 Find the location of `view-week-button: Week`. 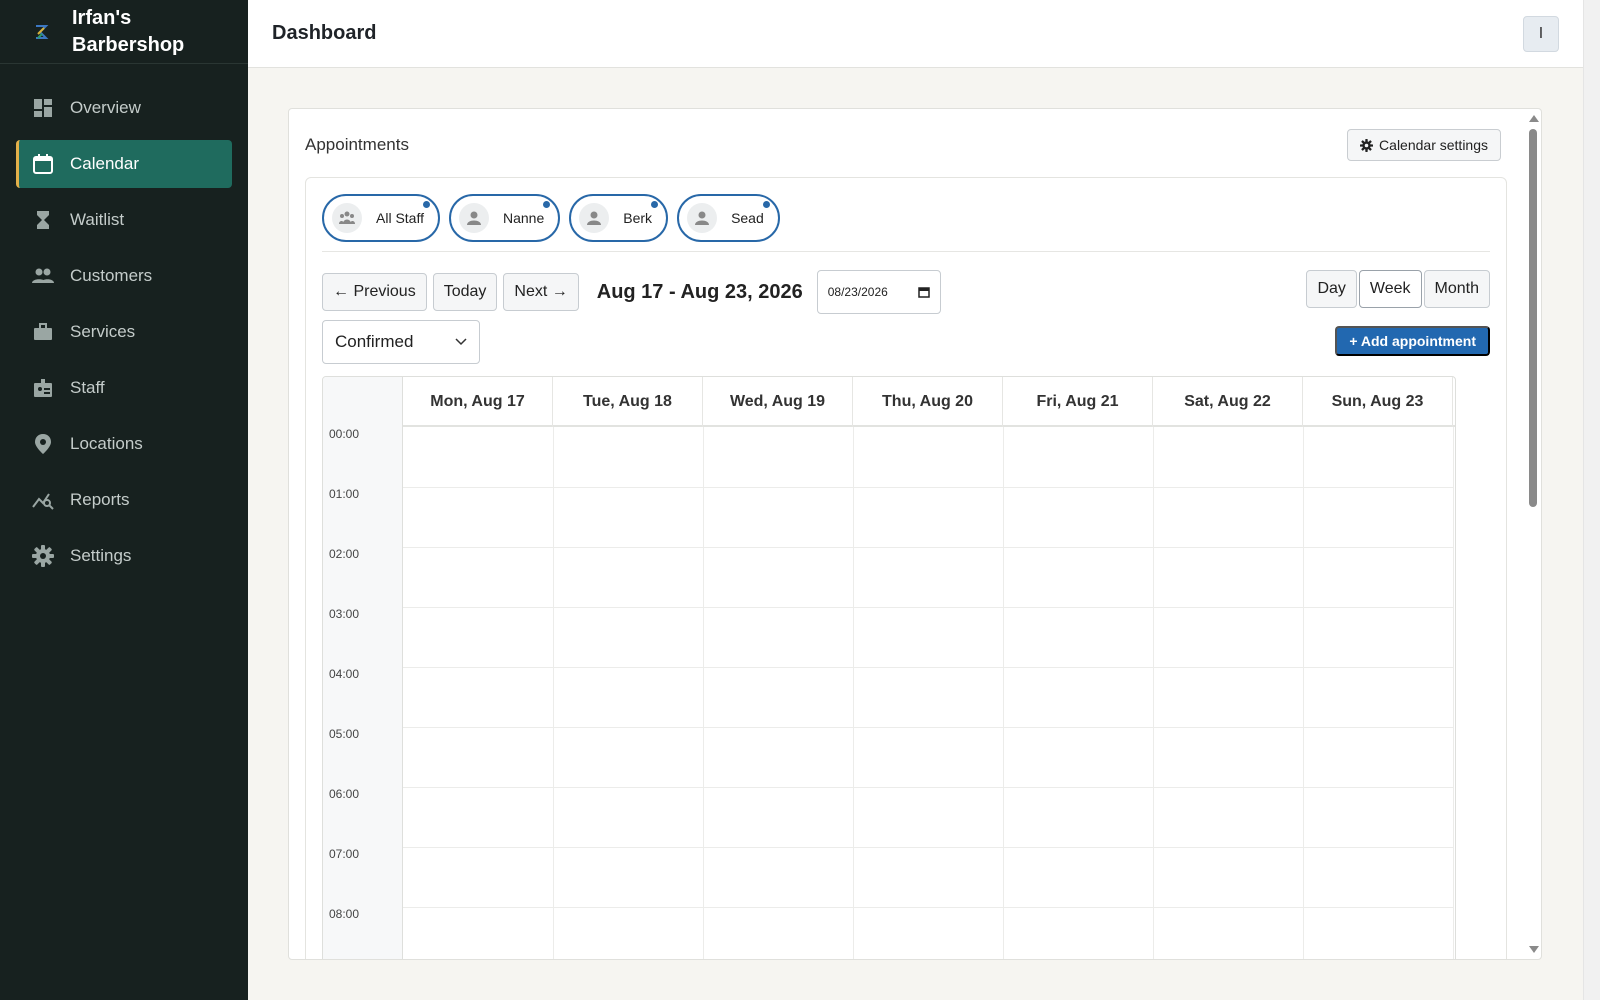

view-week-button: Week is located at coordinates (1390, 289).